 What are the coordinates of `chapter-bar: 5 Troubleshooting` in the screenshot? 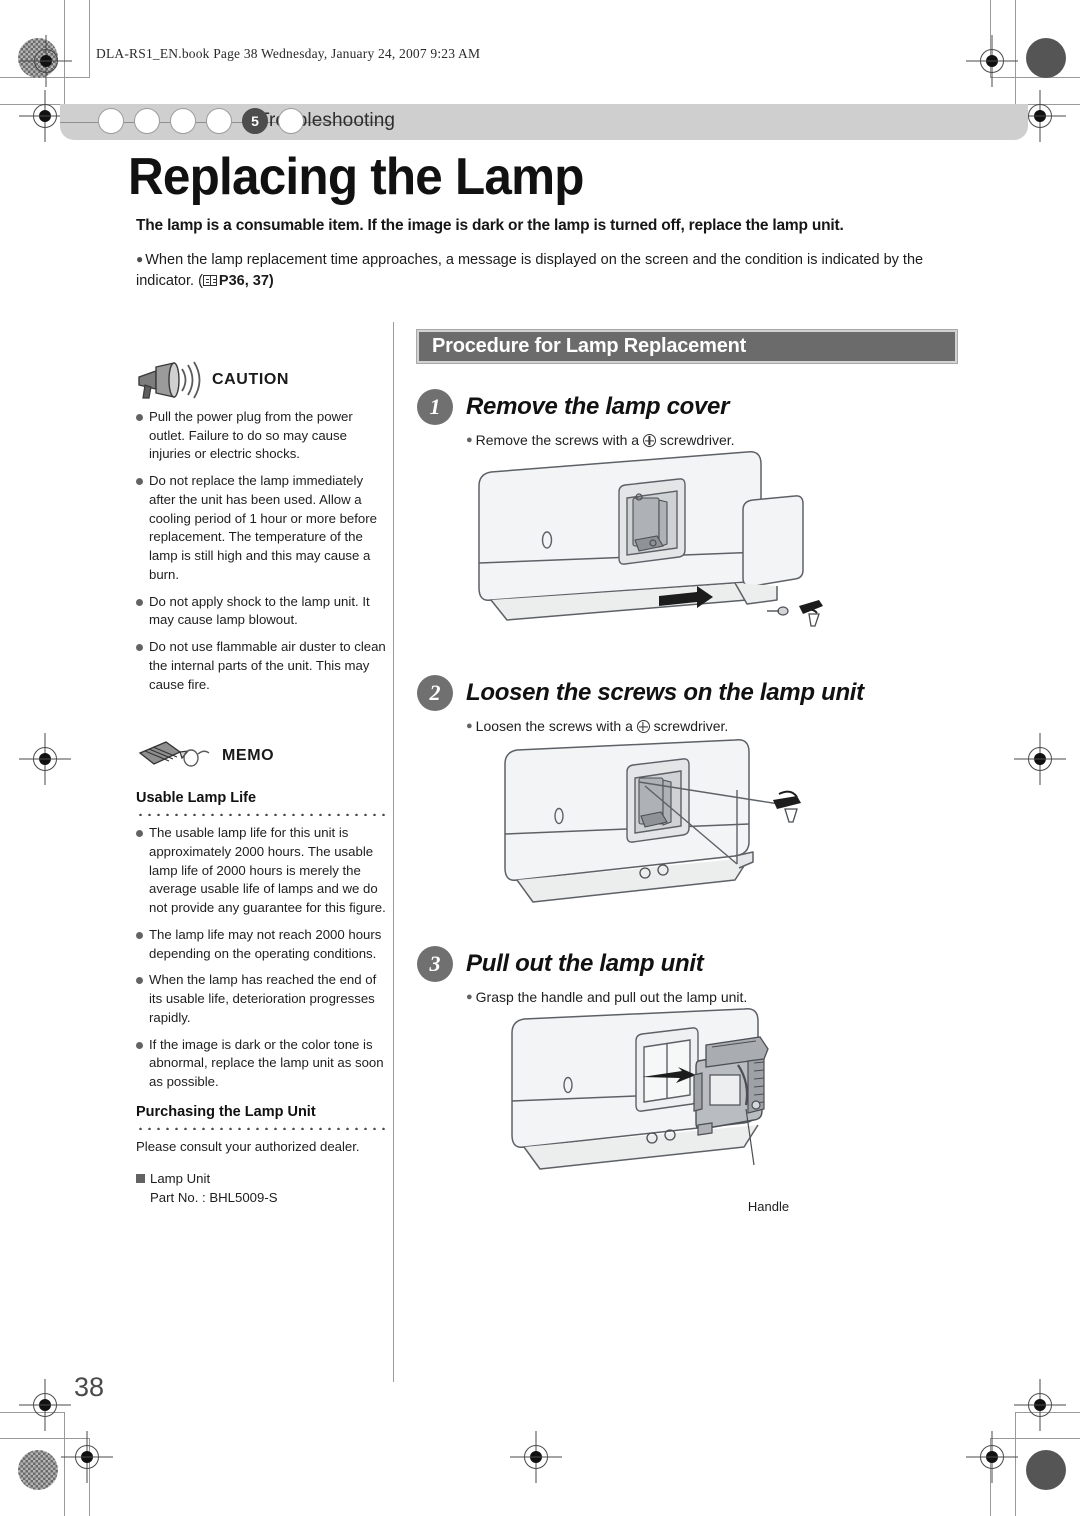 It's located at (544, 122).